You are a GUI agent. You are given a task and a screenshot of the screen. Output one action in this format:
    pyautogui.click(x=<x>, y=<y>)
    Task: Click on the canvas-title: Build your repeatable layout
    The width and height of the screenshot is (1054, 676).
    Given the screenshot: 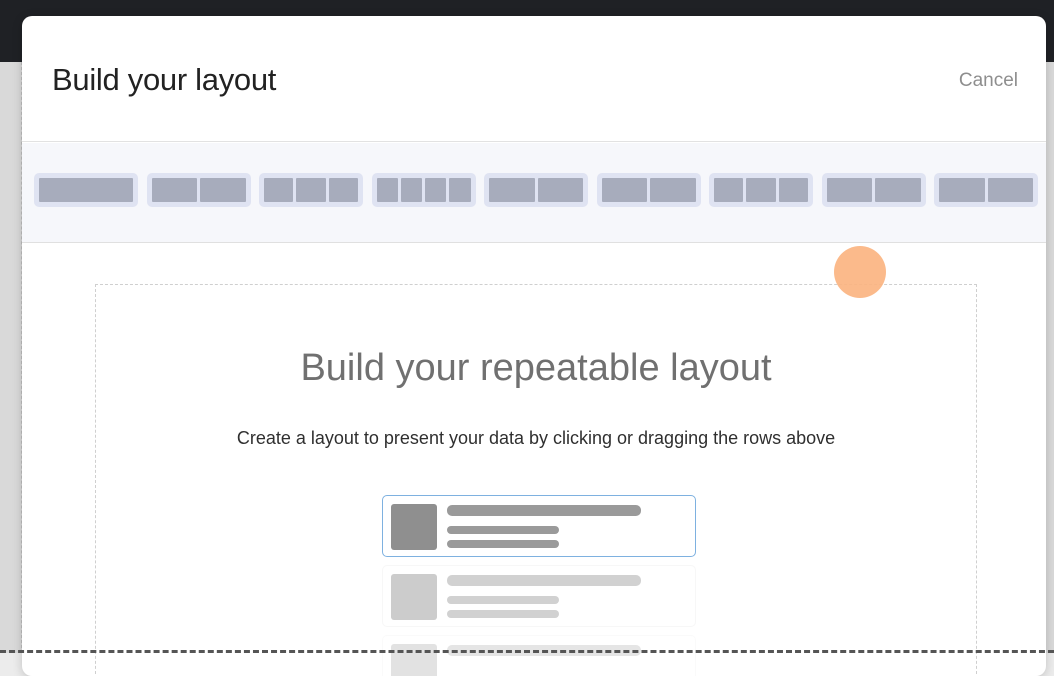 What is the action you would take?
    pyautogui.click(x=536, y=368)
    